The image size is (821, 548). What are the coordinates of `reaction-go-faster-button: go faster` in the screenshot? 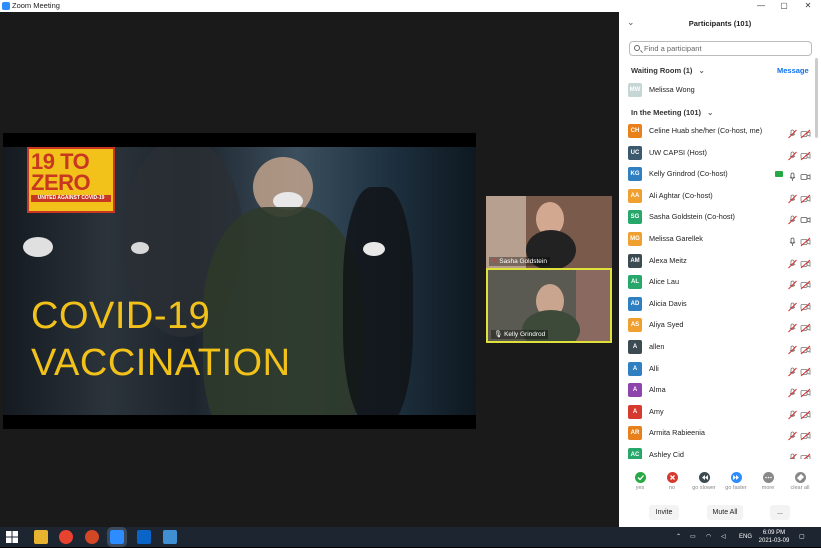 It's located at (736, 481).